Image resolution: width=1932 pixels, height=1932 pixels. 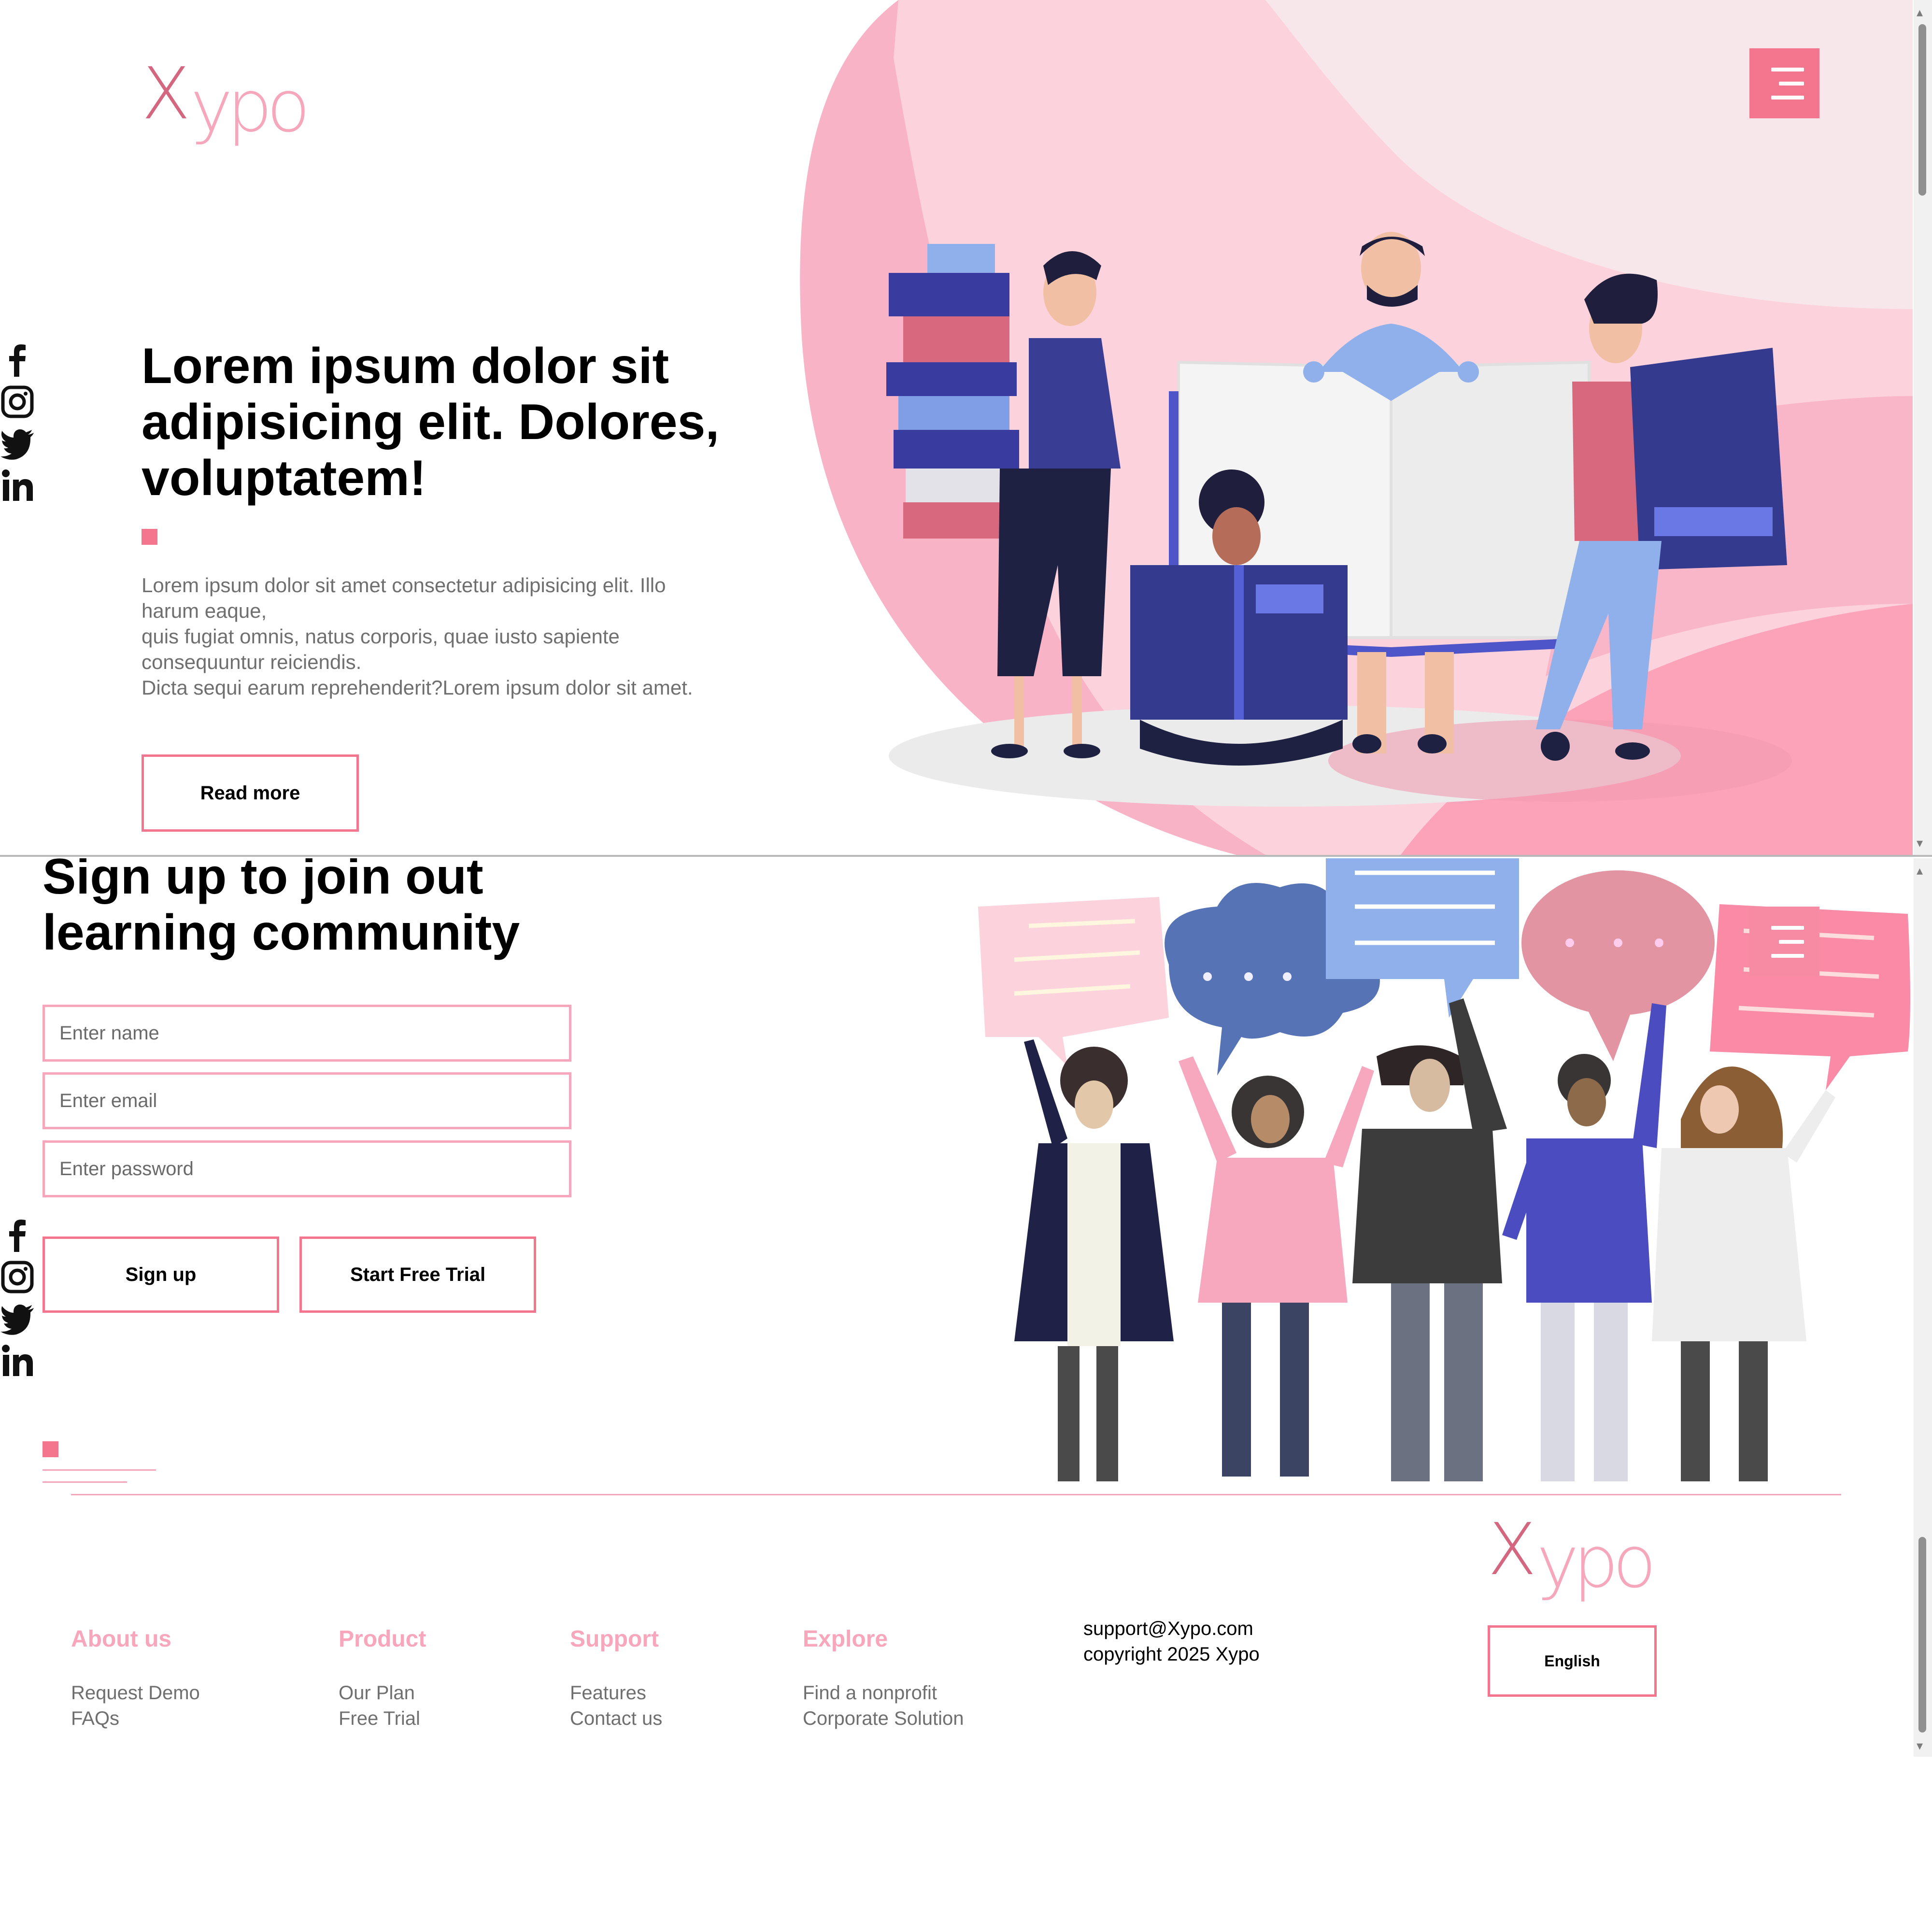 What do you see at coordinates (307, 1168) in the screenshot?
I see `password-input` at bounding box center [307, 1168].